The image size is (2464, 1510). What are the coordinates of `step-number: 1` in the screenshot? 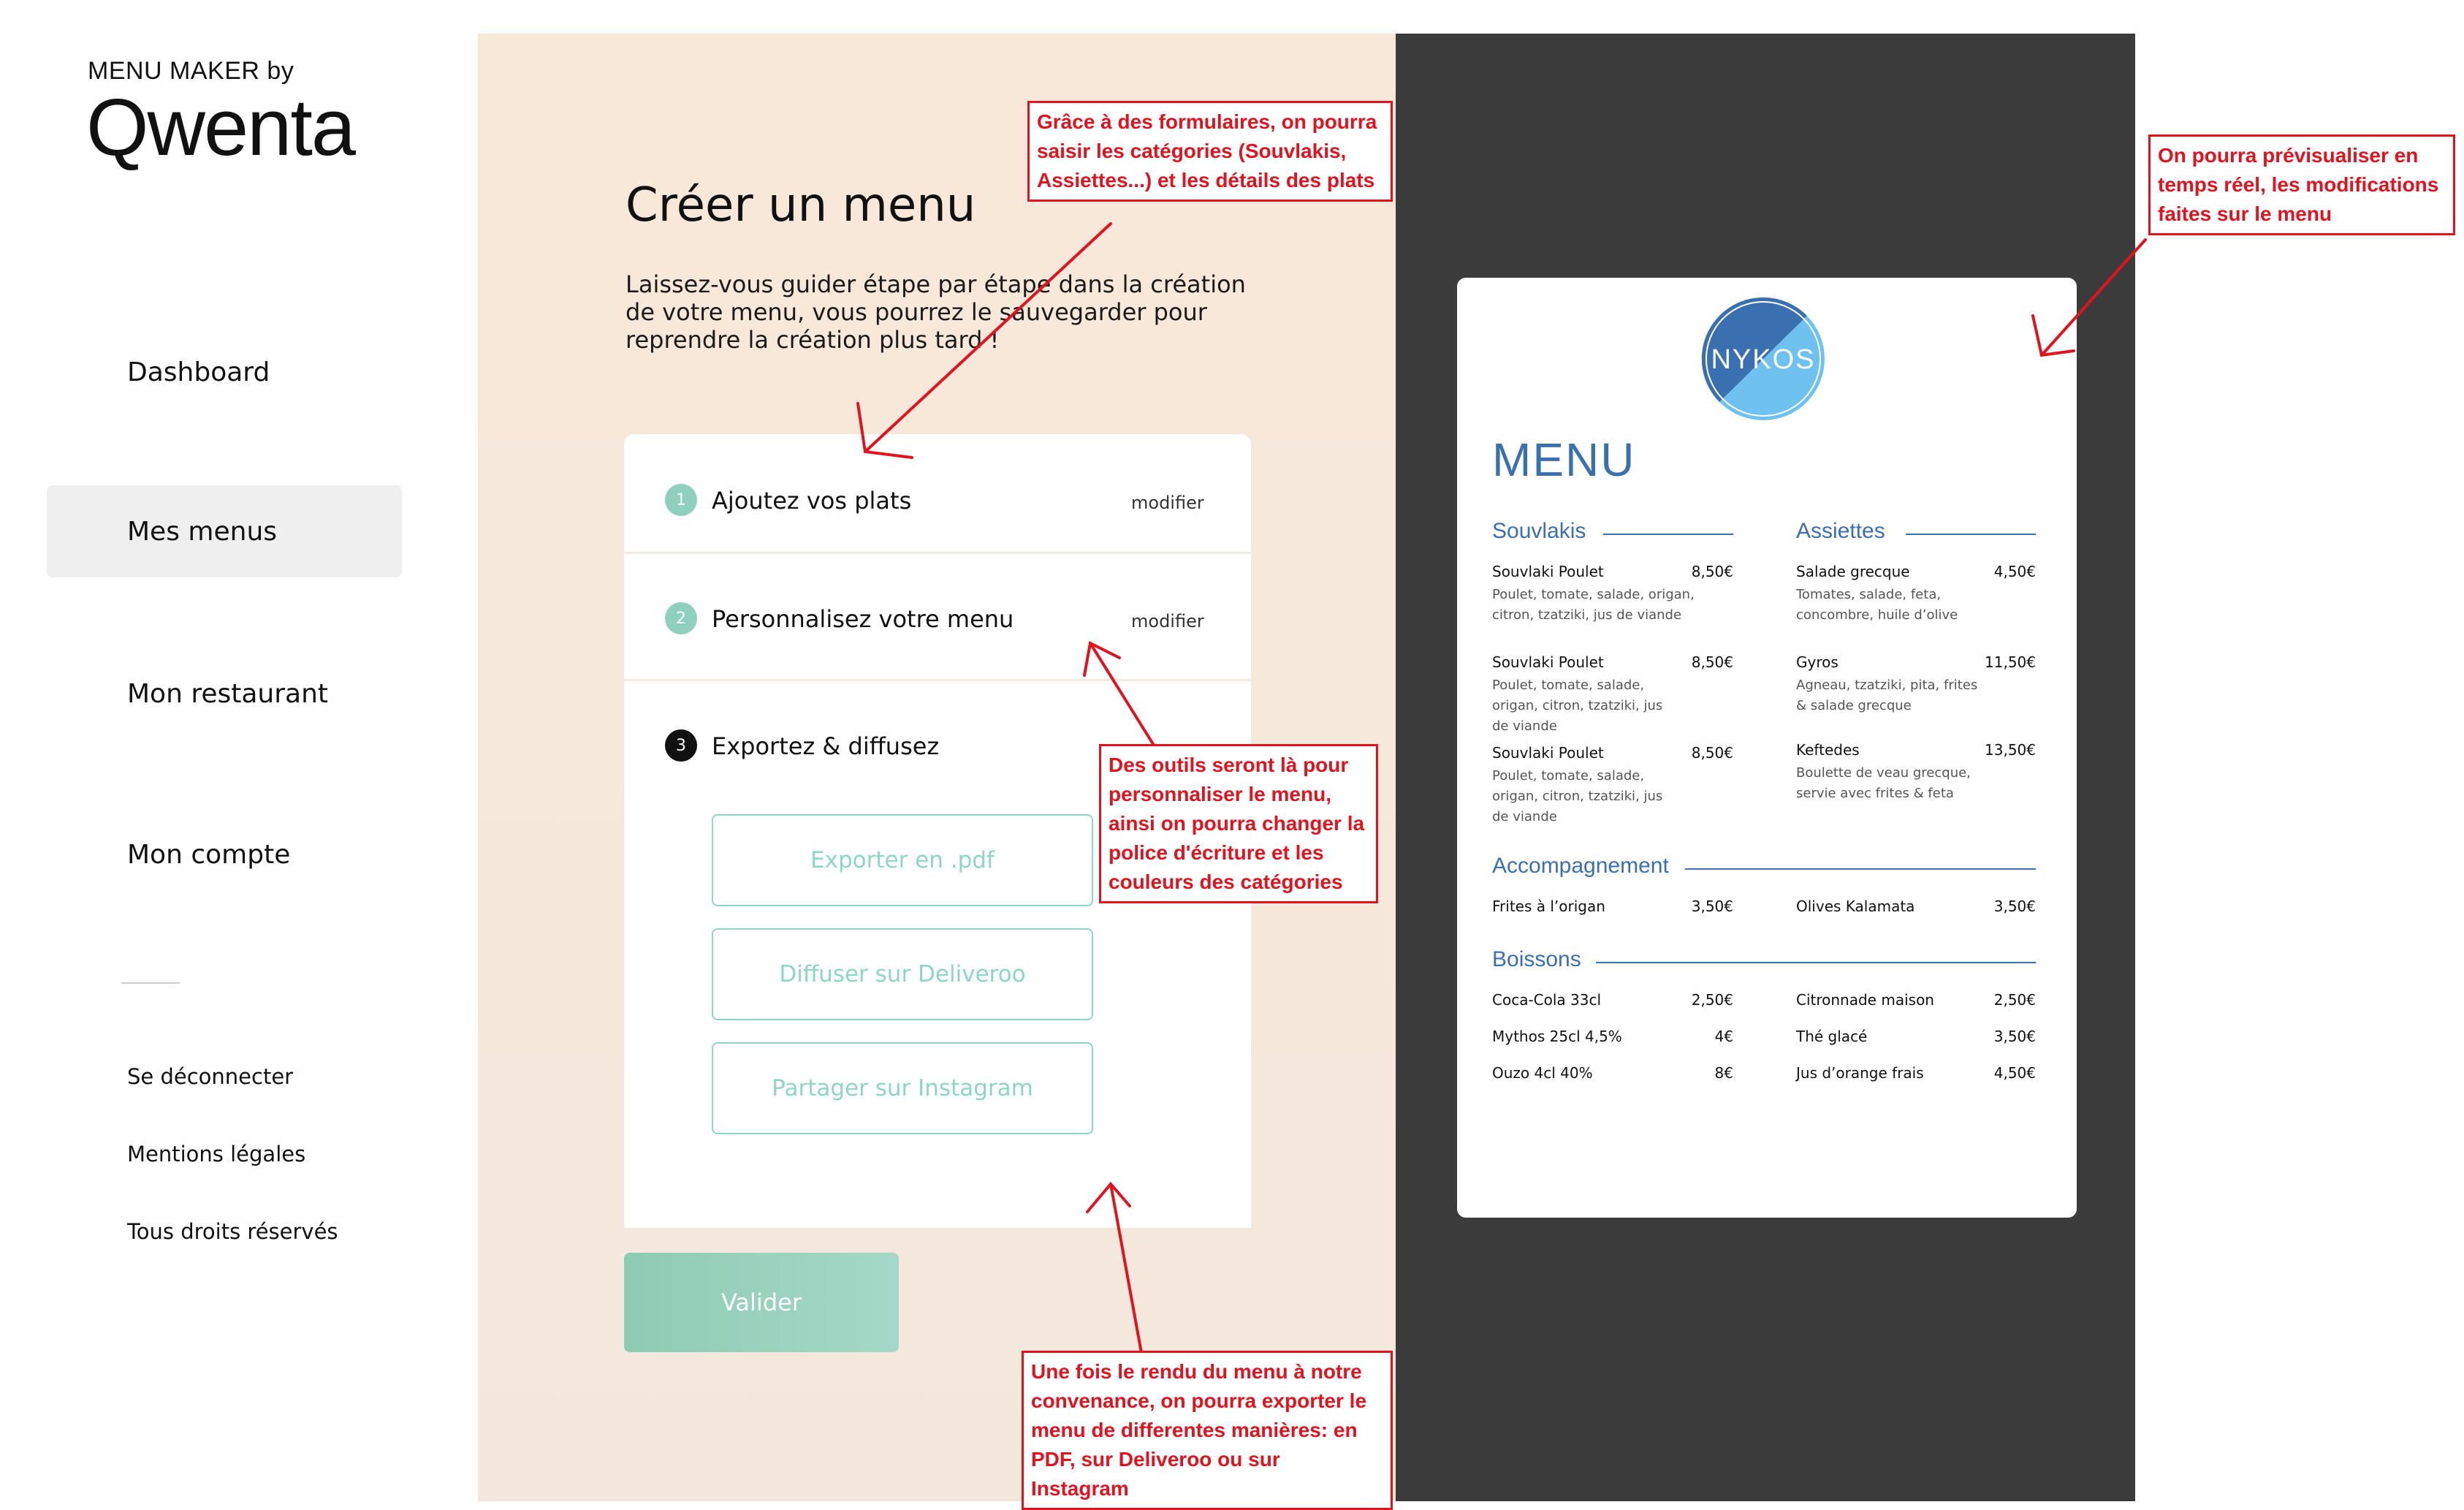 It's located at (681, 500).